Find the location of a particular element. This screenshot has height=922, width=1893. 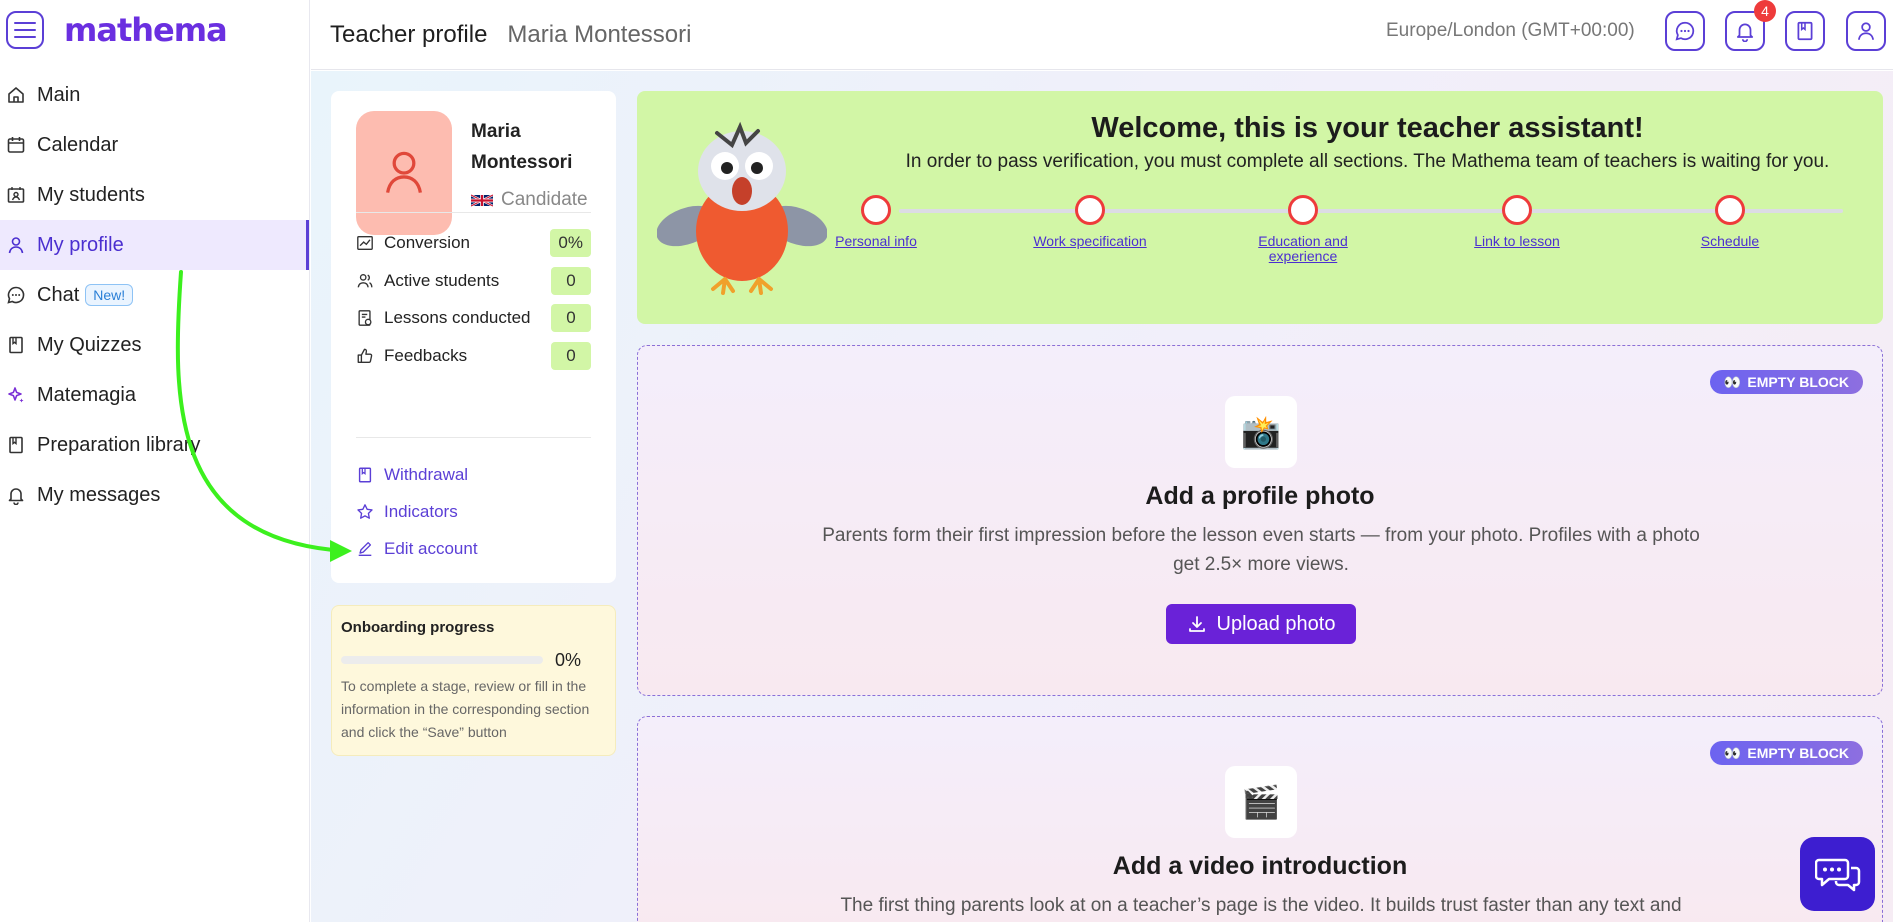

status-label: Candidate is located at coordinates (544, 199).